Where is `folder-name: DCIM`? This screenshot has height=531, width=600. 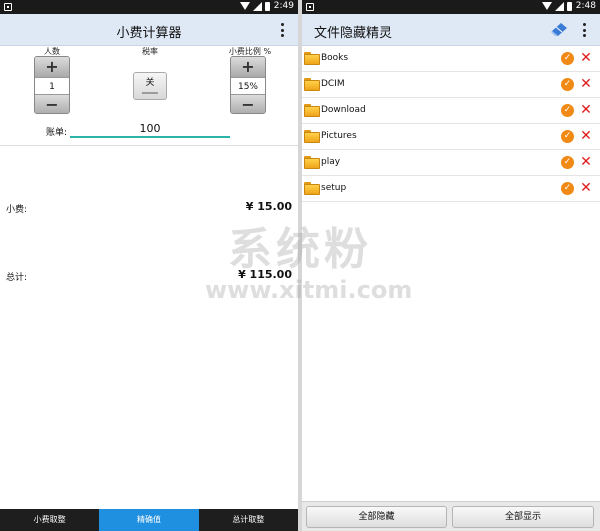
folder-name: DCIM is located at coordinates (333, 84).